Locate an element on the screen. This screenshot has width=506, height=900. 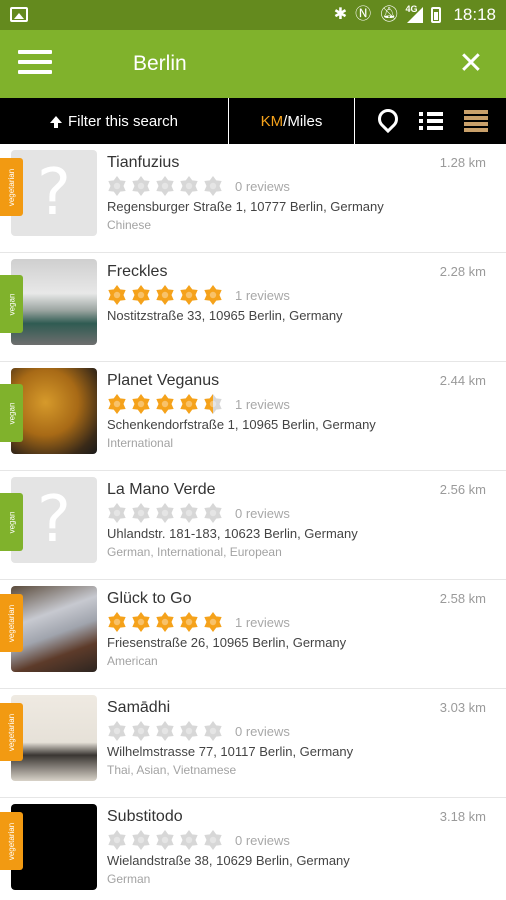
restaurant-name: Samādhi is located at coordinates (139, 707).